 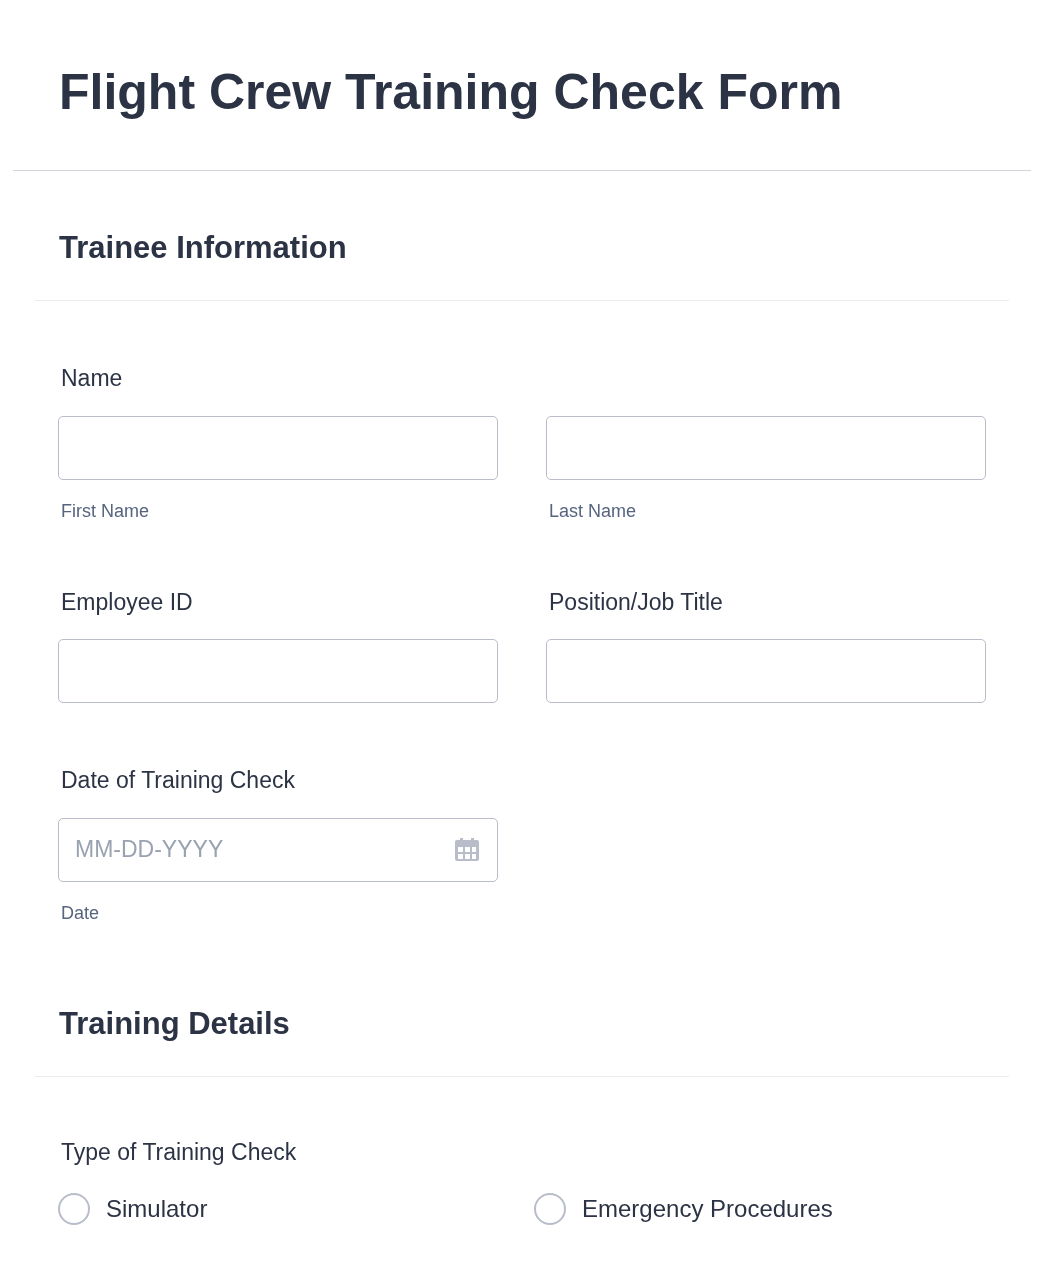 What do you see at coordinates (179, 1152) in the screenshot?
I see `field-label: Type of Training Check` at bounding box center [179, 1152].